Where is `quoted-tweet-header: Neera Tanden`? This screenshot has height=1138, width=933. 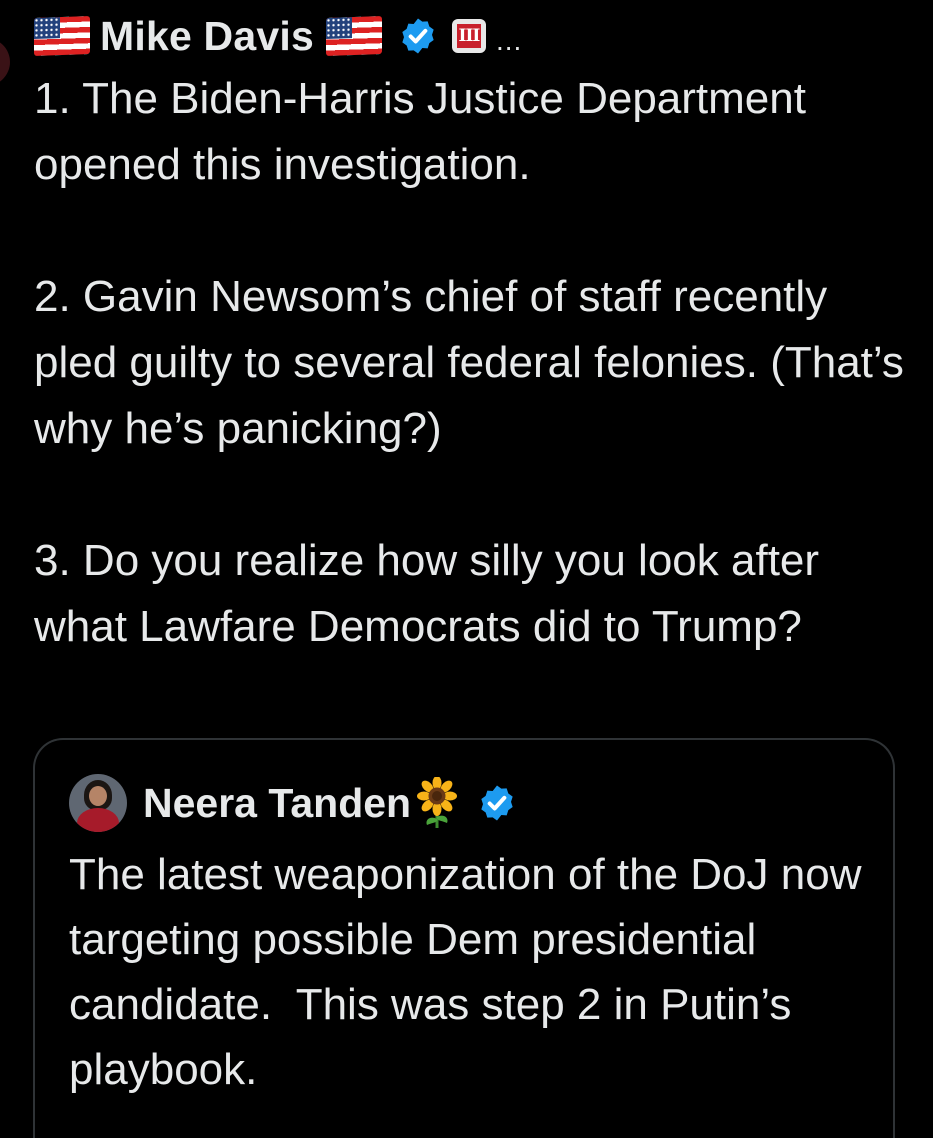
quoted-tweet-header: Neera Tanden is located at coordinates (293, 803).